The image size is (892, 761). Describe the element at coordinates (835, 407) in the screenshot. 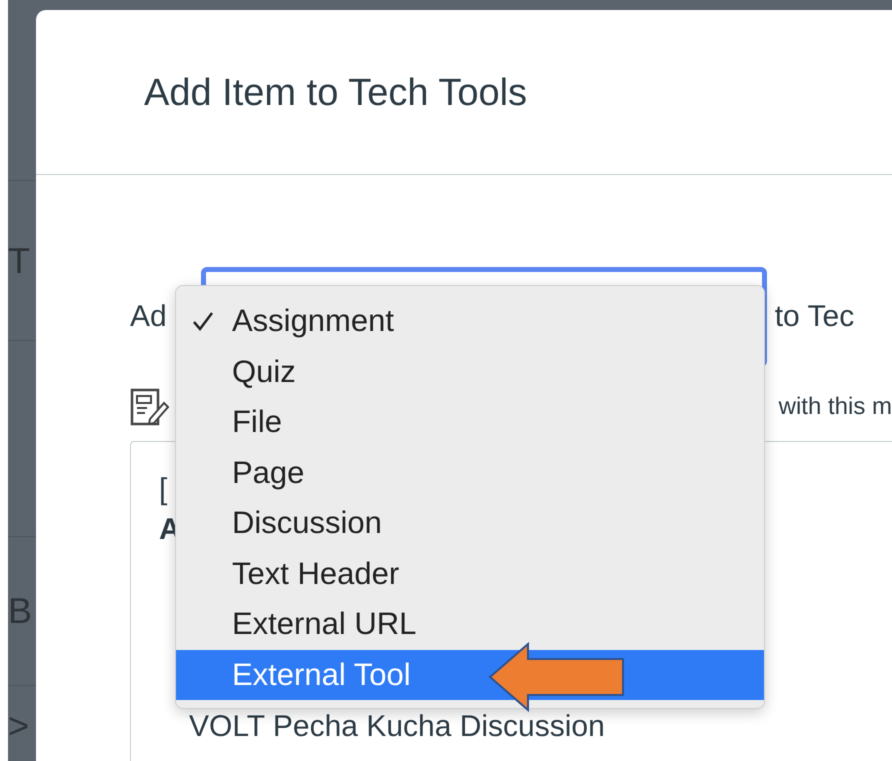

I see `hint-text: with this m` at that location.